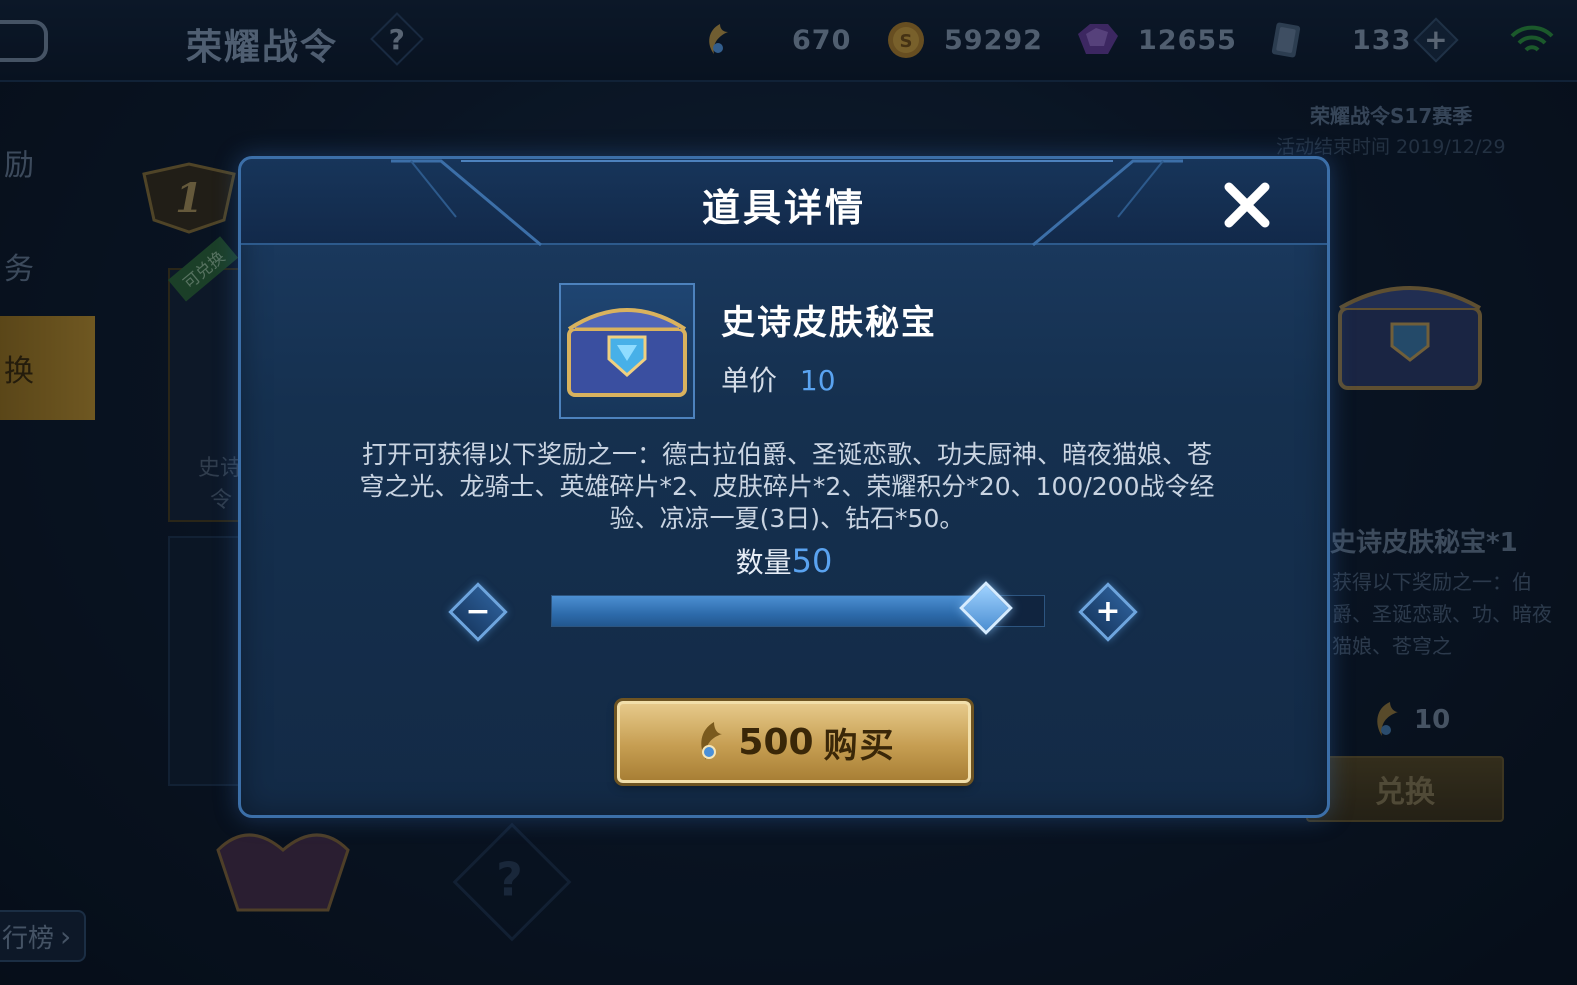  Describe the element at coordinates (829, 323) in the screenshot. I see `item-name: 史诗皮肤秘宝` at that location.